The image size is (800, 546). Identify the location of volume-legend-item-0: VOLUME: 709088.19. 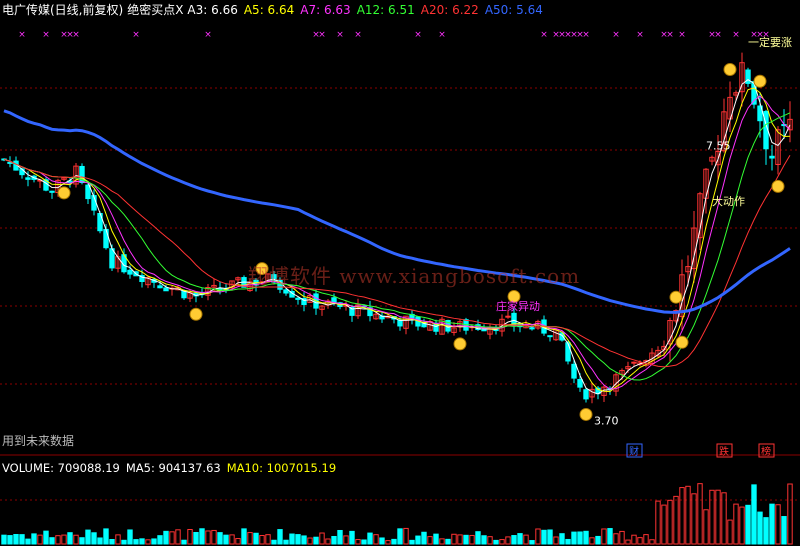
(61, 468).